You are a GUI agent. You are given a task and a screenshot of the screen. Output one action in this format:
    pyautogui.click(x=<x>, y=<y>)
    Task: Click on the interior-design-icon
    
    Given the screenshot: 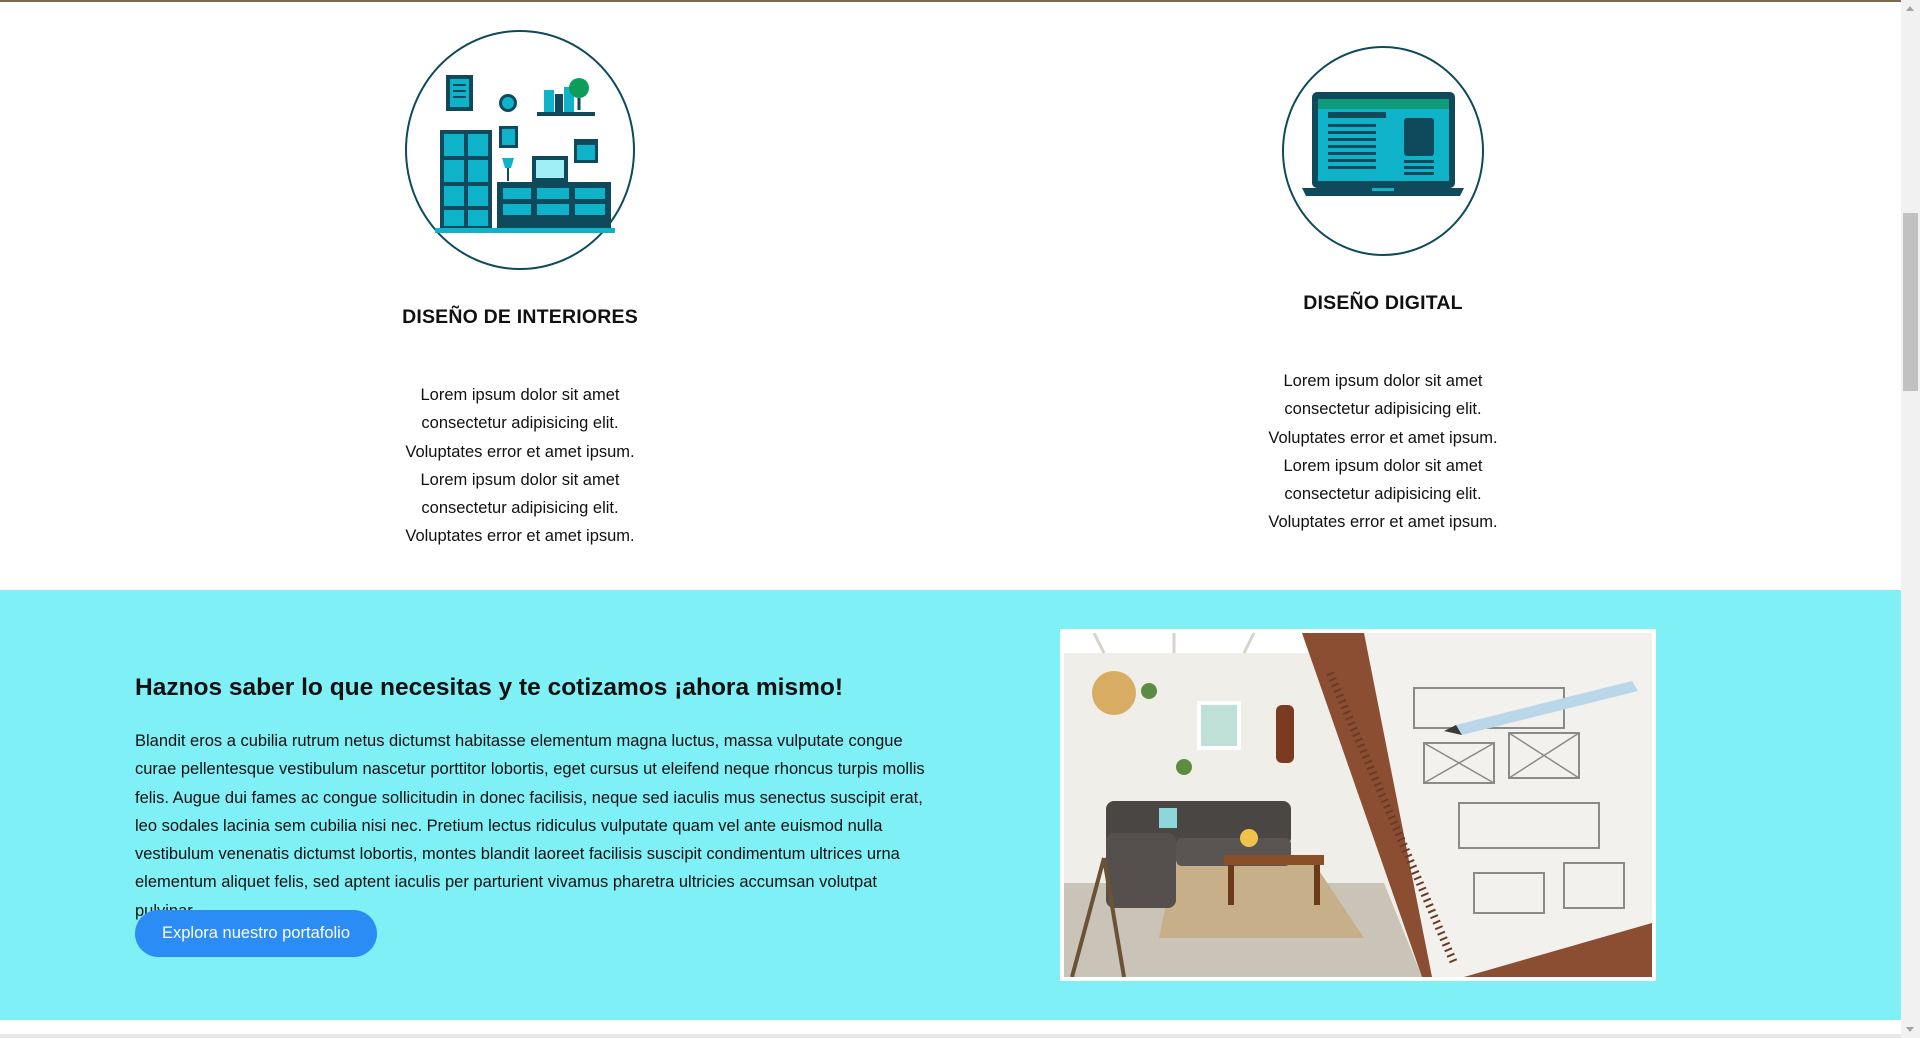 What is the action you would take?
    pyautogui.click(x=525, y=154)
    